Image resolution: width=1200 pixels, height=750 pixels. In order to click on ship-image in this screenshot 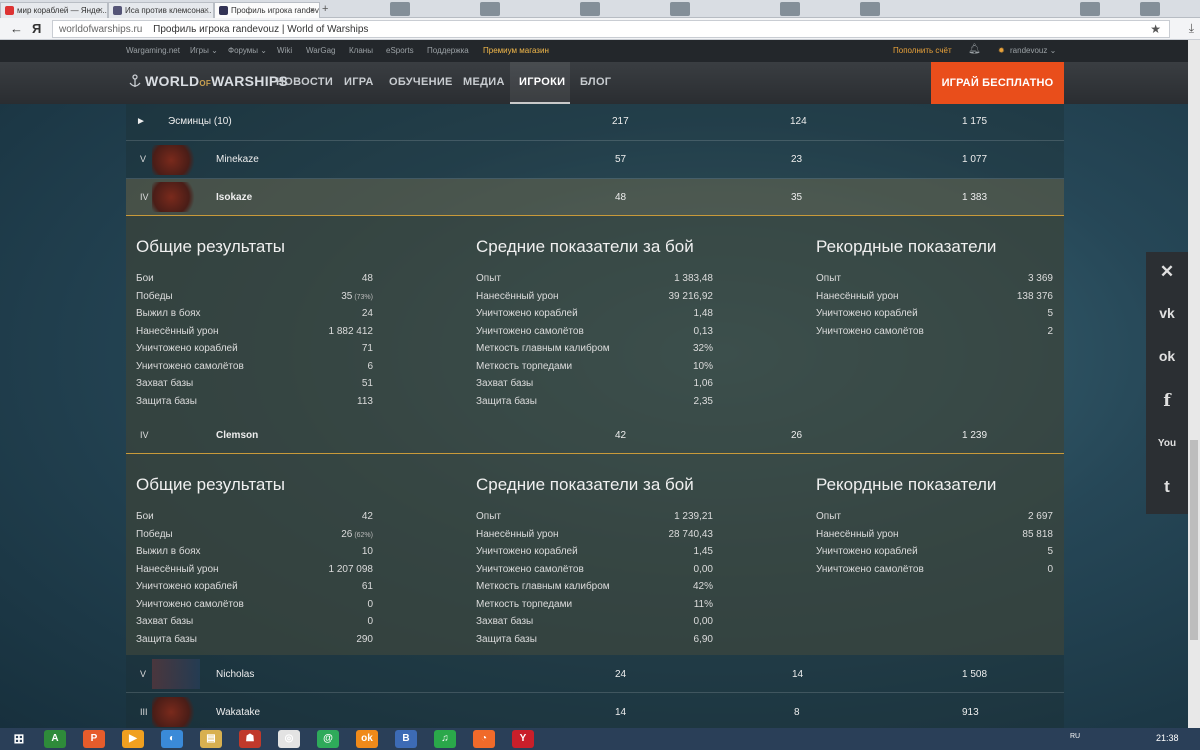, I will do `click(176, 712)`.